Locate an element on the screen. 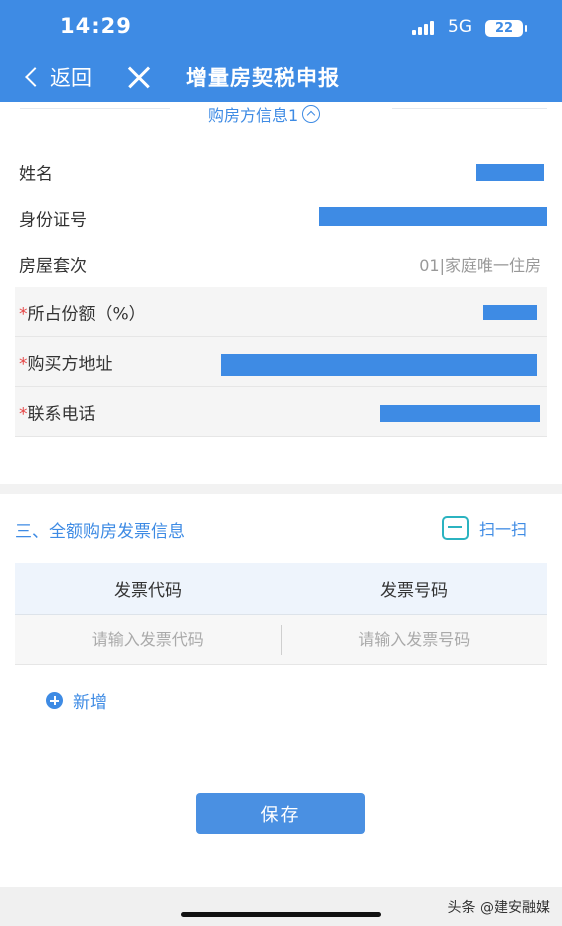  collapse-icon is located at coordinates (311, 114).